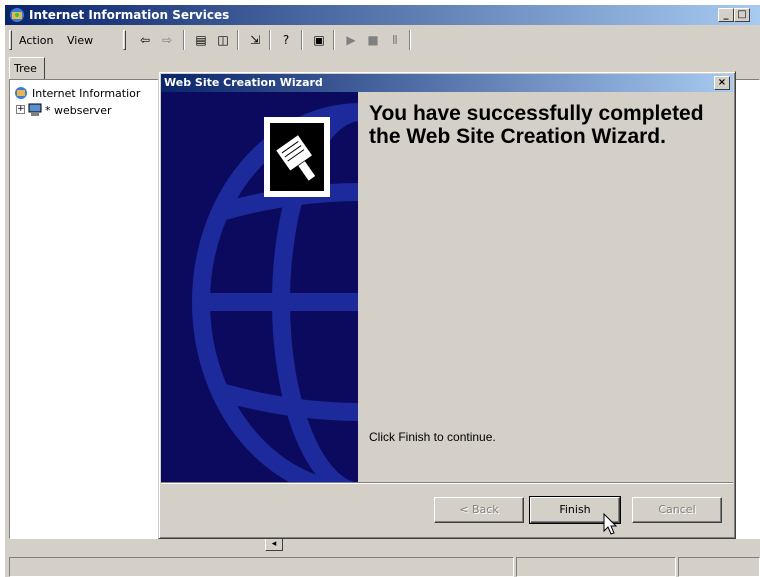 The image size is (760, 577). What do you see at coordinates (479, 510) in the screenshot?
I see `back-button: < Back` at bounding box center [479, 510].